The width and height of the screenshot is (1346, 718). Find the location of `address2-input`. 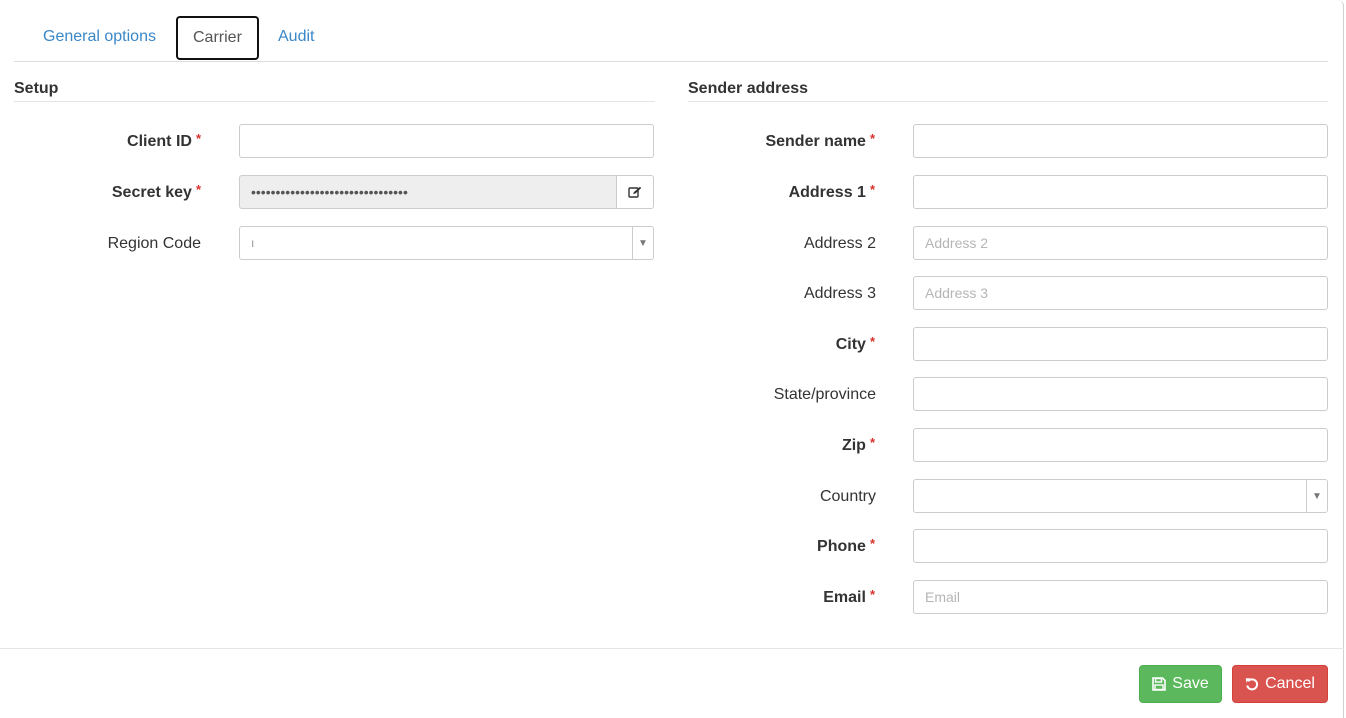

address2-input is located at coordinates (1120, 243).